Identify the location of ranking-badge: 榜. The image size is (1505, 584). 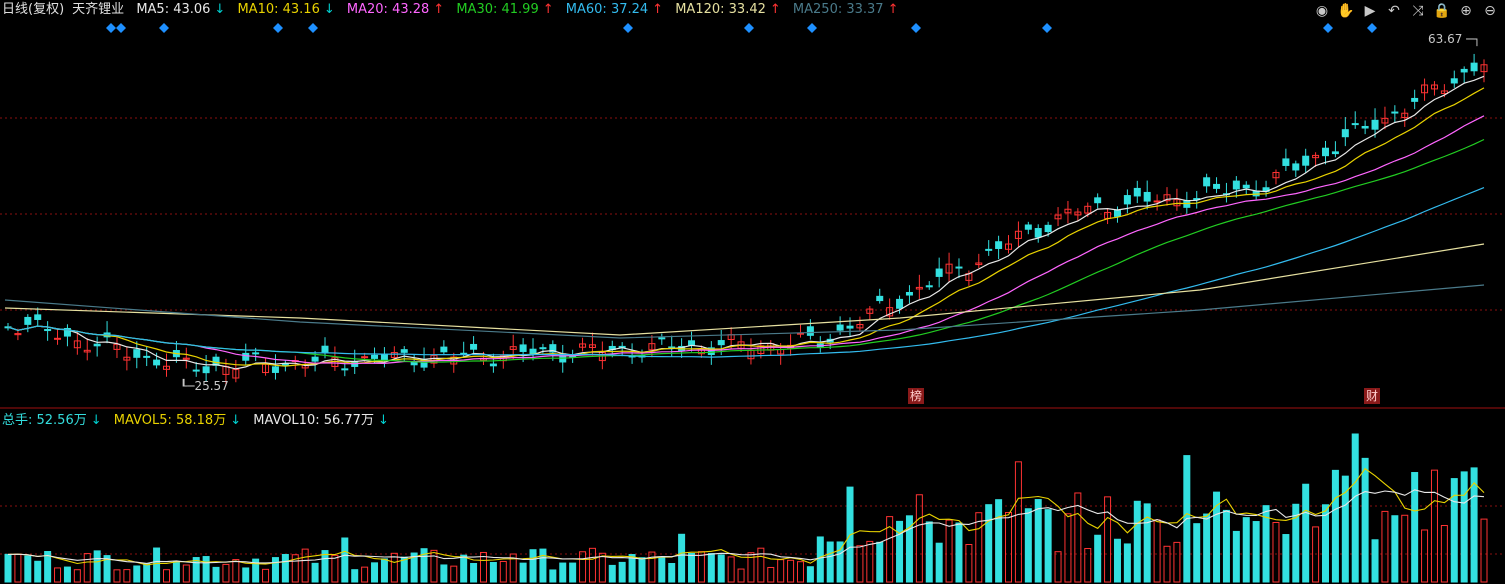
(916, 396).